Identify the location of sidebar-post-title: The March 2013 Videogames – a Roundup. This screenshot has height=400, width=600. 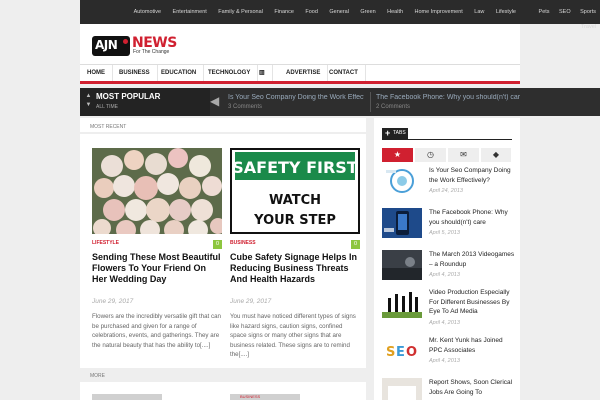
(472, 259).